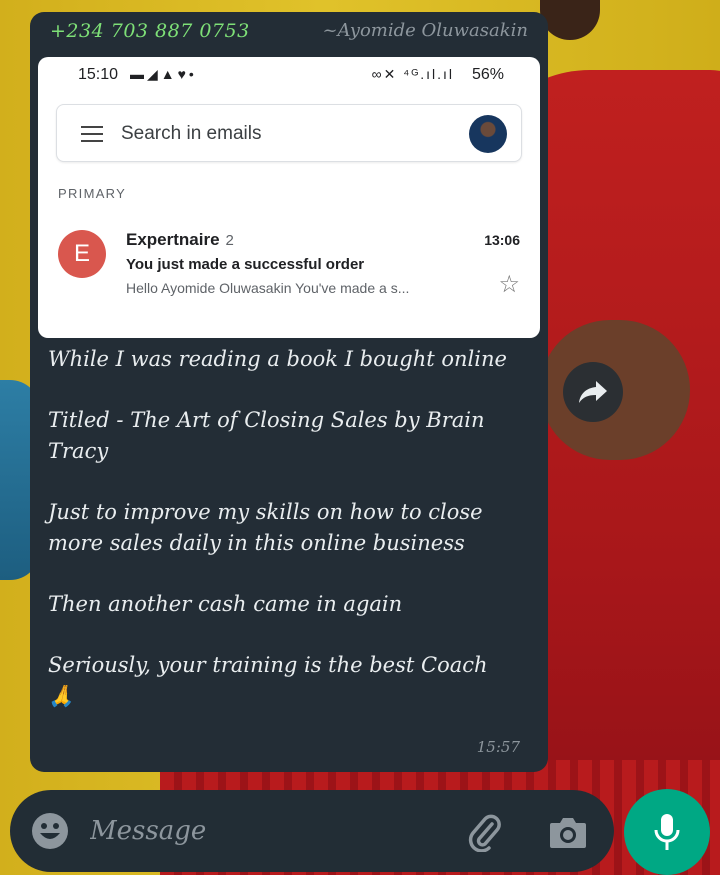 This screenshot has width=720, height=875. I want to click on search-placeholder: Search in emails, so click(191, 133).